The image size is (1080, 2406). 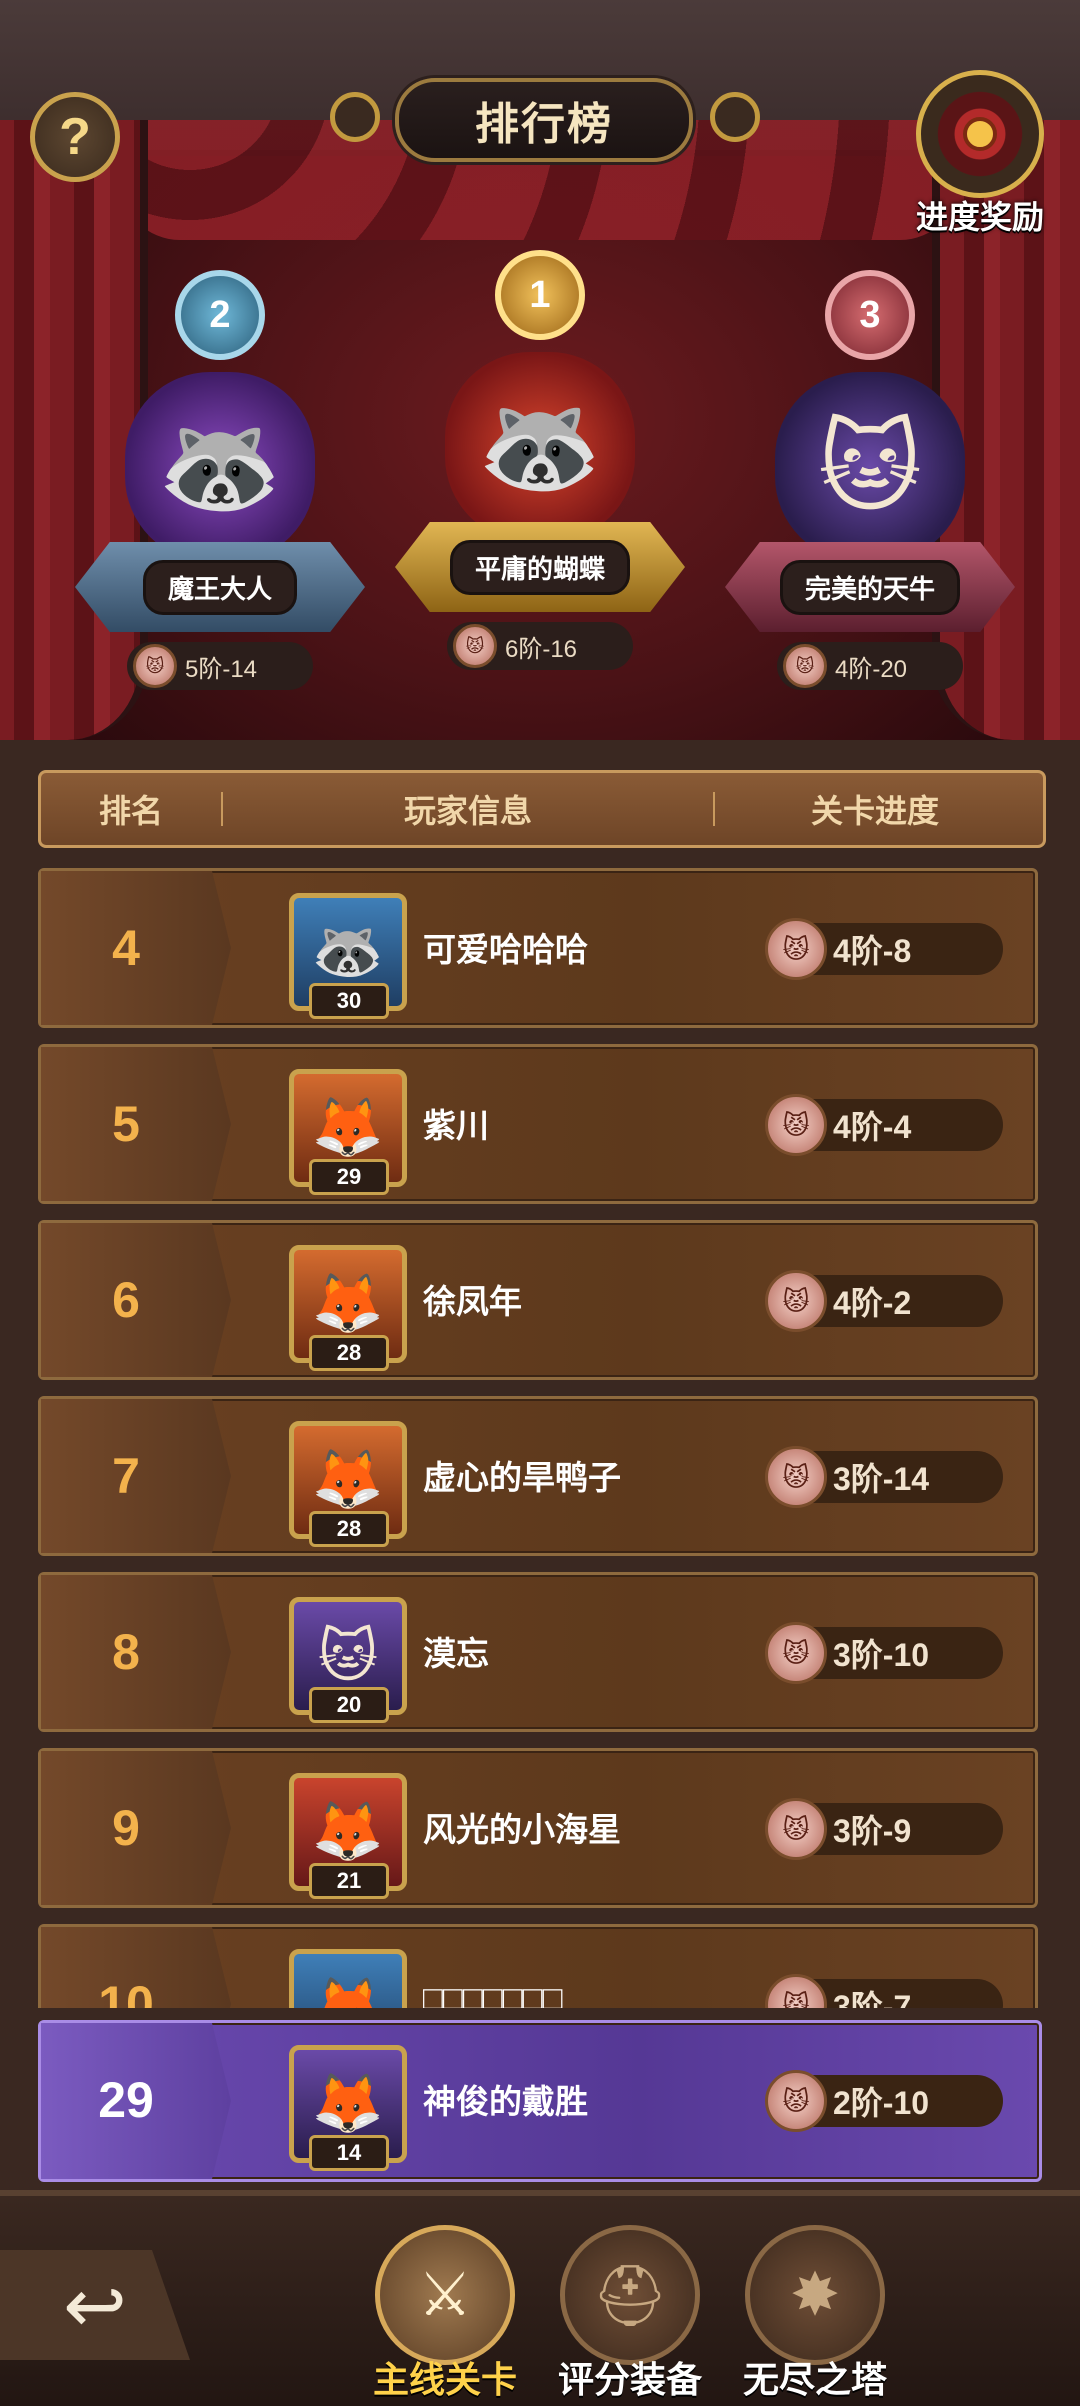 I want to click on table-row: 5 🦊 29 紫川 😾 4阶-4, so click(x=538, y=1124).